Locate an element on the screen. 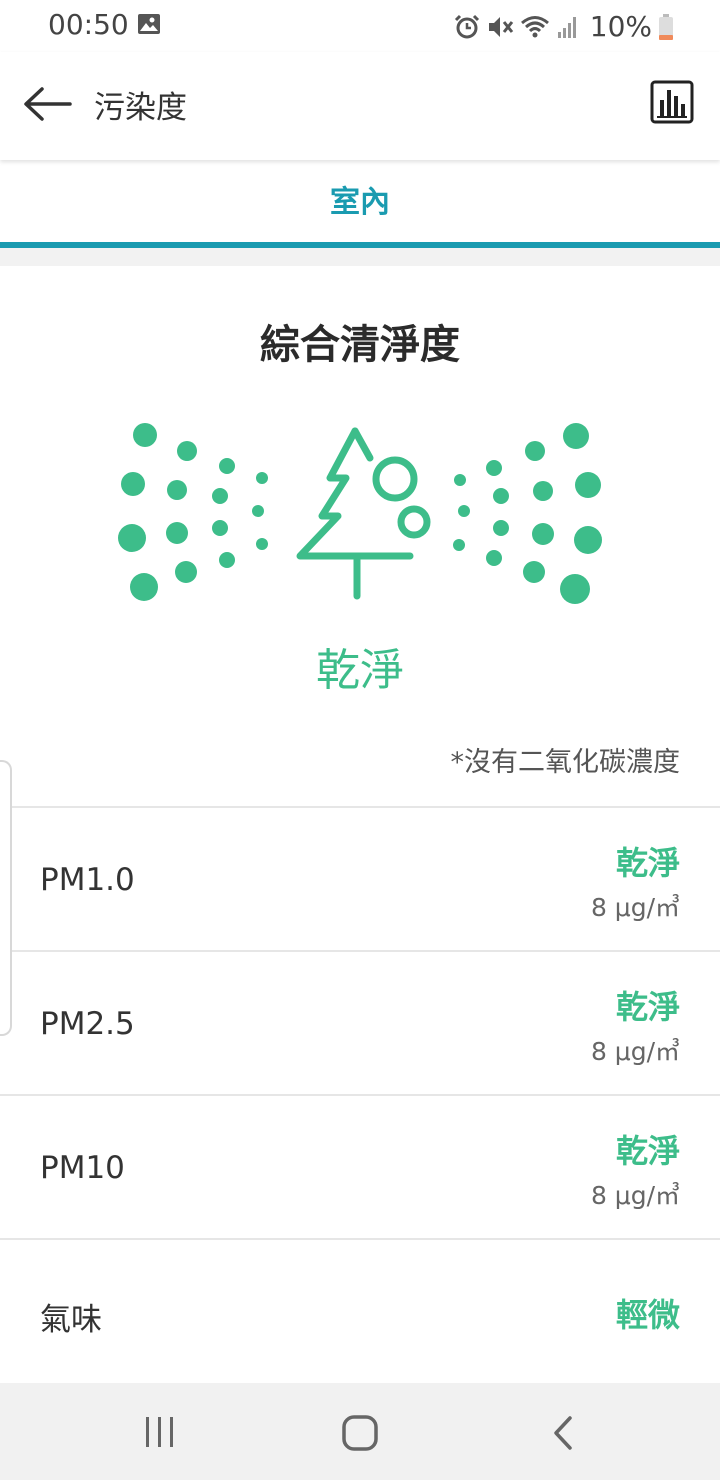 Image resolution: width=720 pixels, height=1480 pixels. divider-strip is located at coordinates (360, 257).